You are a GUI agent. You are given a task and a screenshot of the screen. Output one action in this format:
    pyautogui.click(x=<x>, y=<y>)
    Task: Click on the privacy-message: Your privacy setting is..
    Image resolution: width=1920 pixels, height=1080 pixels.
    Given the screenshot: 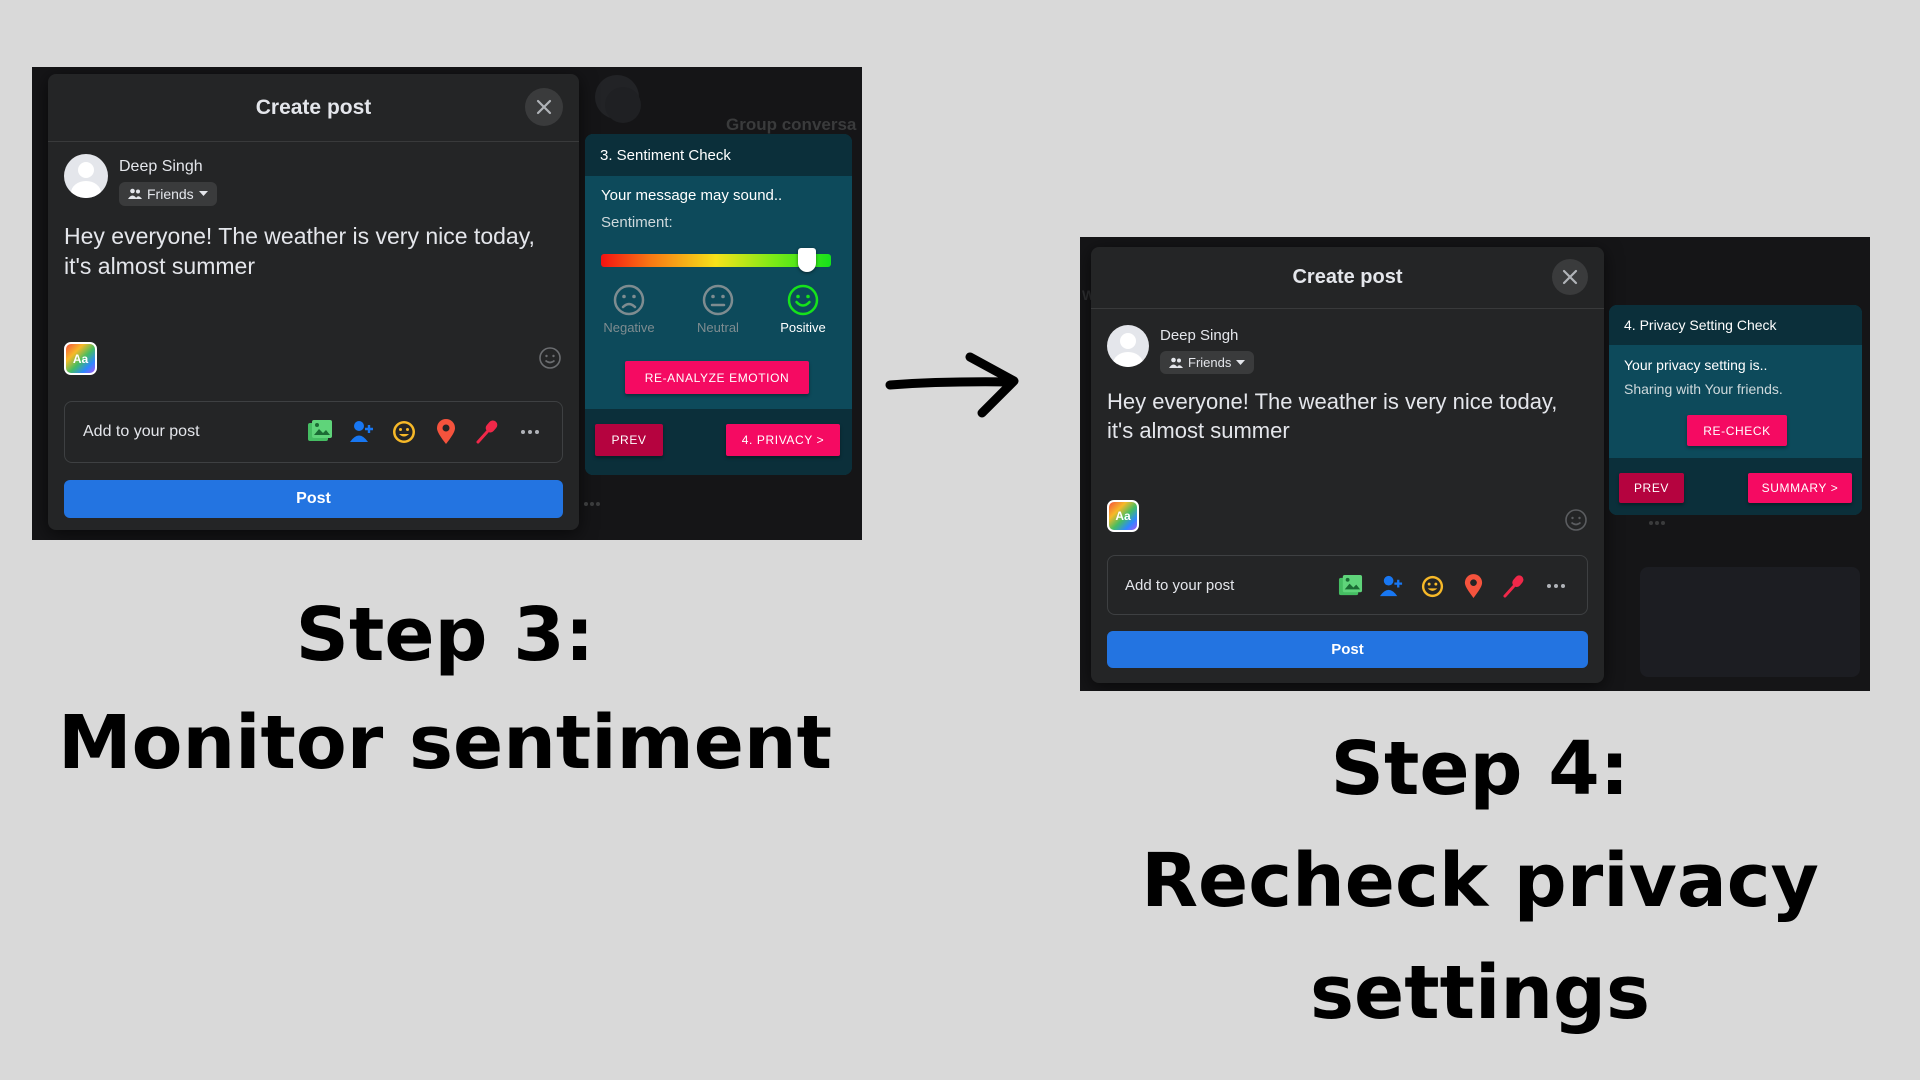 What is the action you would take?
    pyautogui.click(x=1696, y=365)
    